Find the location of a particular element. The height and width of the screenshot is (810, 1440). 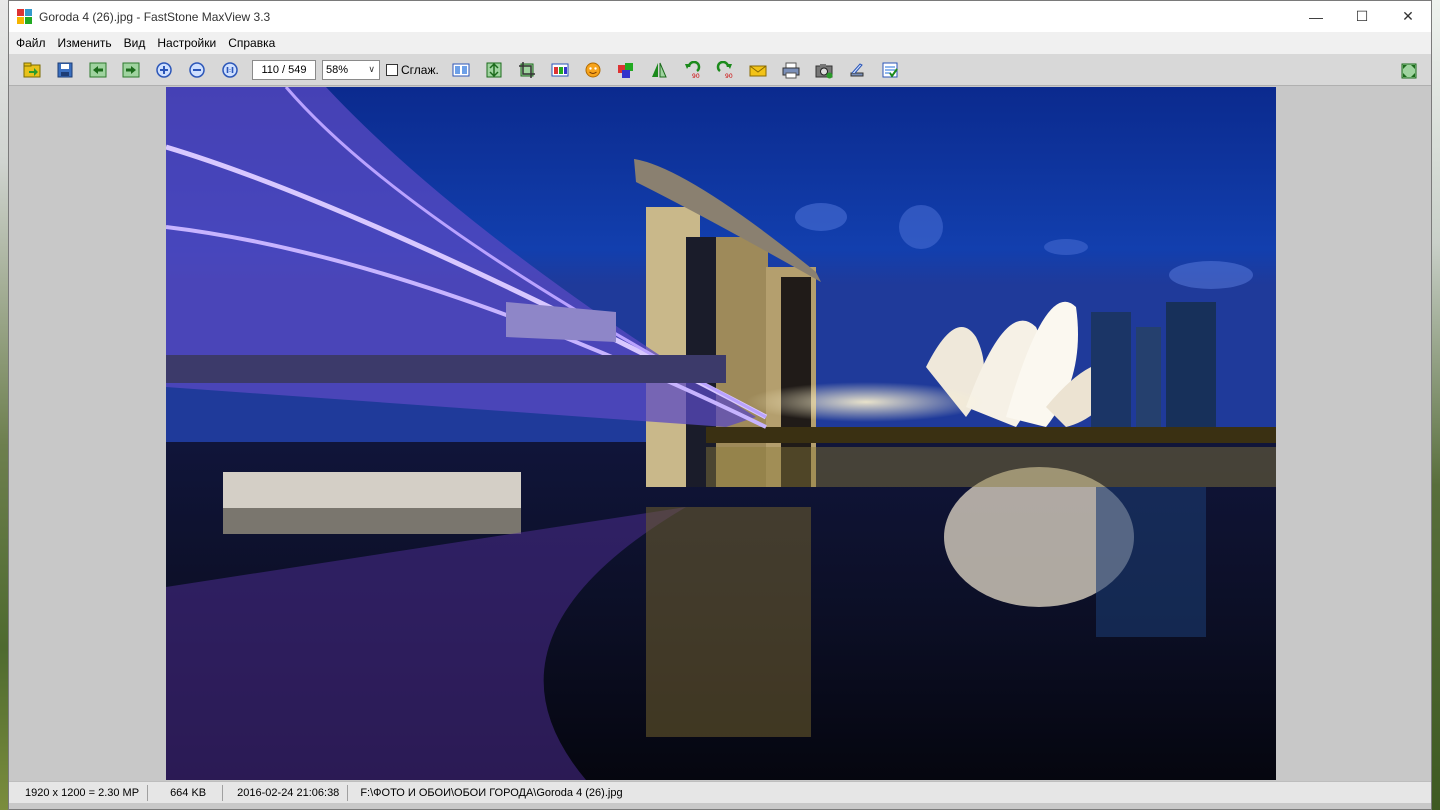

zoom-out-button is located at coordinates (196, 70).